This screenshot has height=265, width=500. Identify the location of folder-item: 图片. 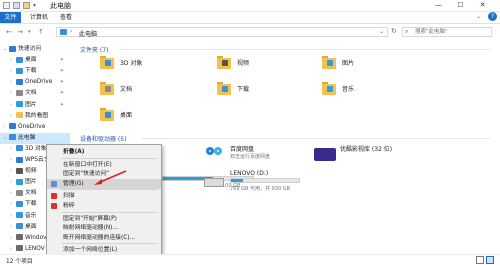
(382, 65).